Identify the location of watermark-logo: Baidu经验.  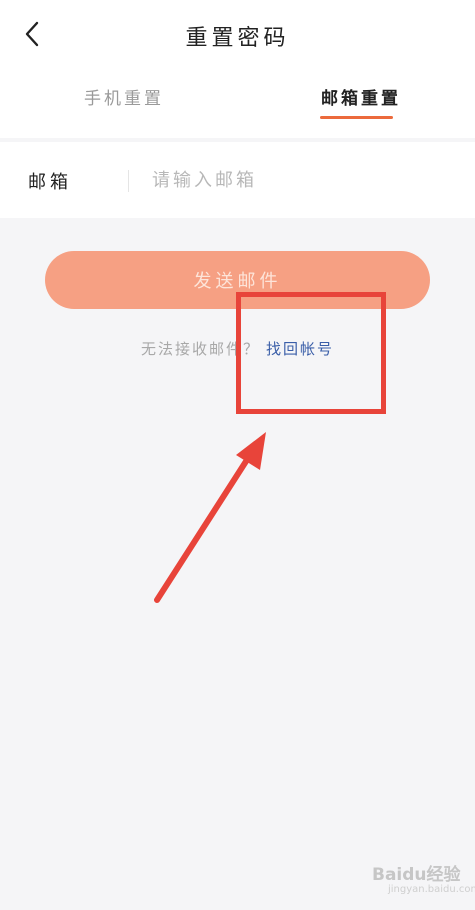
(416, 875).